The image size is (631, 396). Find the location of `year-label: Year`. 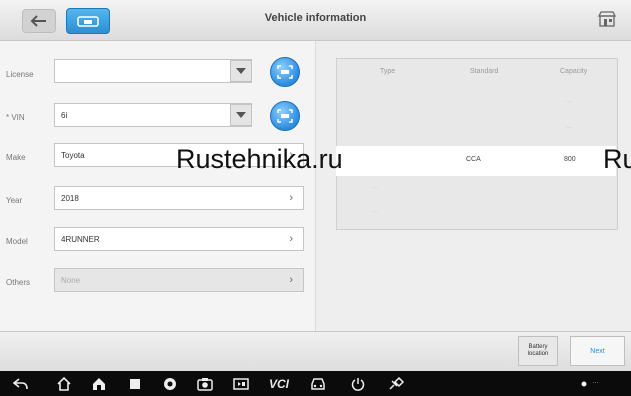

year-label: Year is located at coordinates (14, 200).